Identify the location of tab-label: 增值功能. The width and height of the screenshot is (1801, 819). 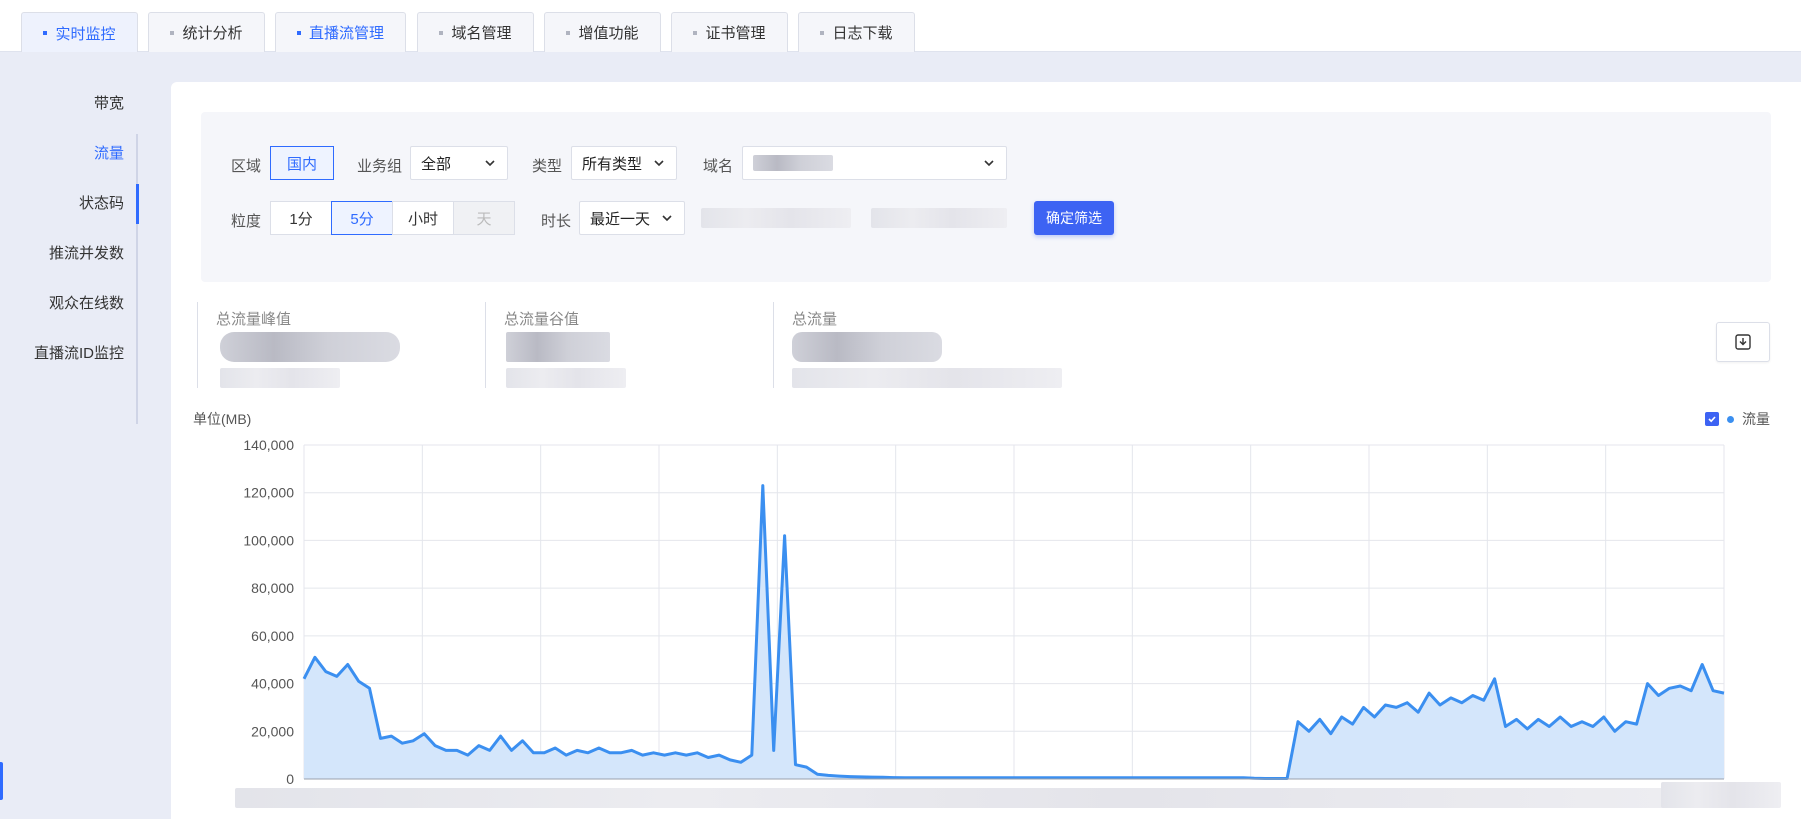
(608, 33).